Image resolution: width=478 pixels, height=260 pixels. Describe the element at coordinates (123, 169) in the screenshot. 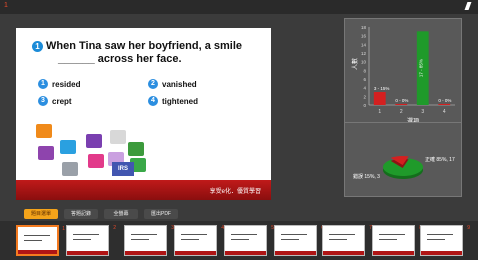

I see `irs-badge: IRS` at that location.